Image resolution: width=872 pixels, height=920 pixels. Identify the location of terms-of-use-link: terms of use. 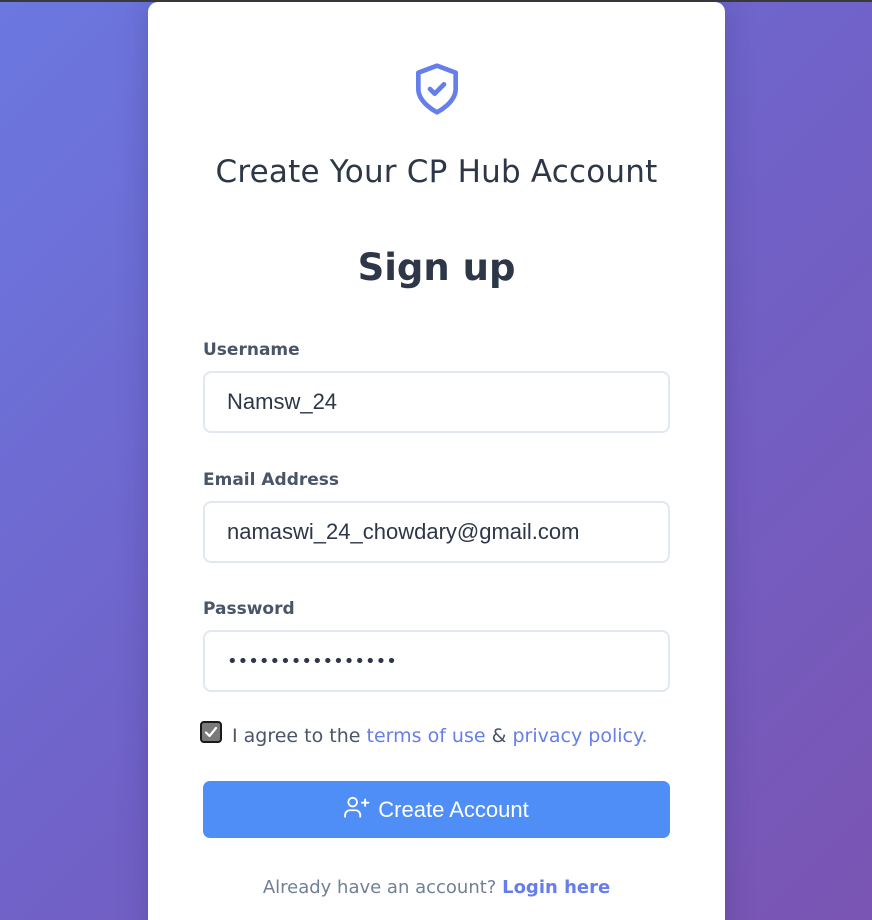
(426, 736).